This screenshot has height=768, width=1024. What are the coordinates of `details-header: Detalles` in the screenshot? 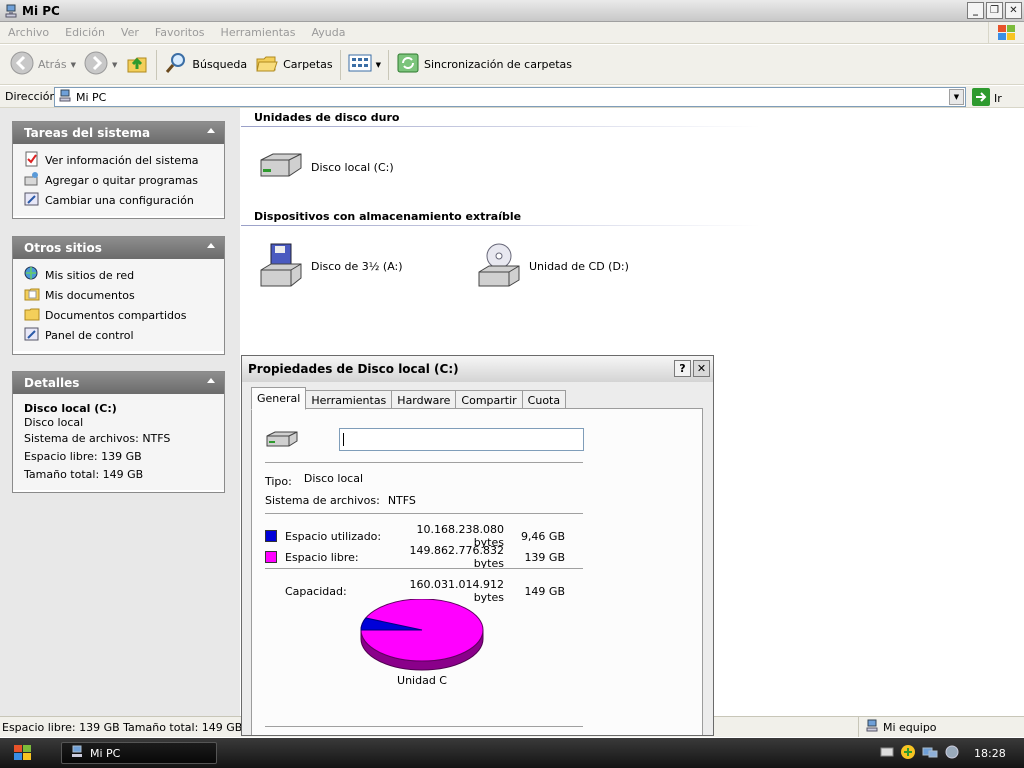 It's located at (118, 383).